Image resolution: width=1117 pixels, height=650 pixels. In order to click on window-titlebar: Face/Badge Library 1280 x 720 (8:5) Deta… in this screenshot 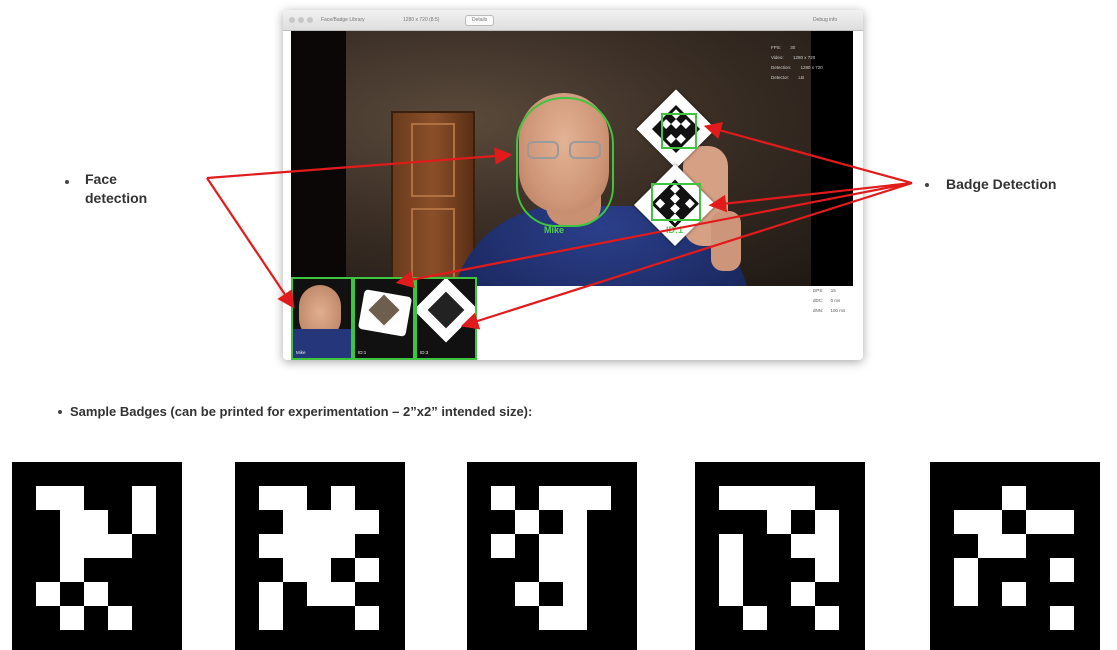, I will do `click(573, 20)`.